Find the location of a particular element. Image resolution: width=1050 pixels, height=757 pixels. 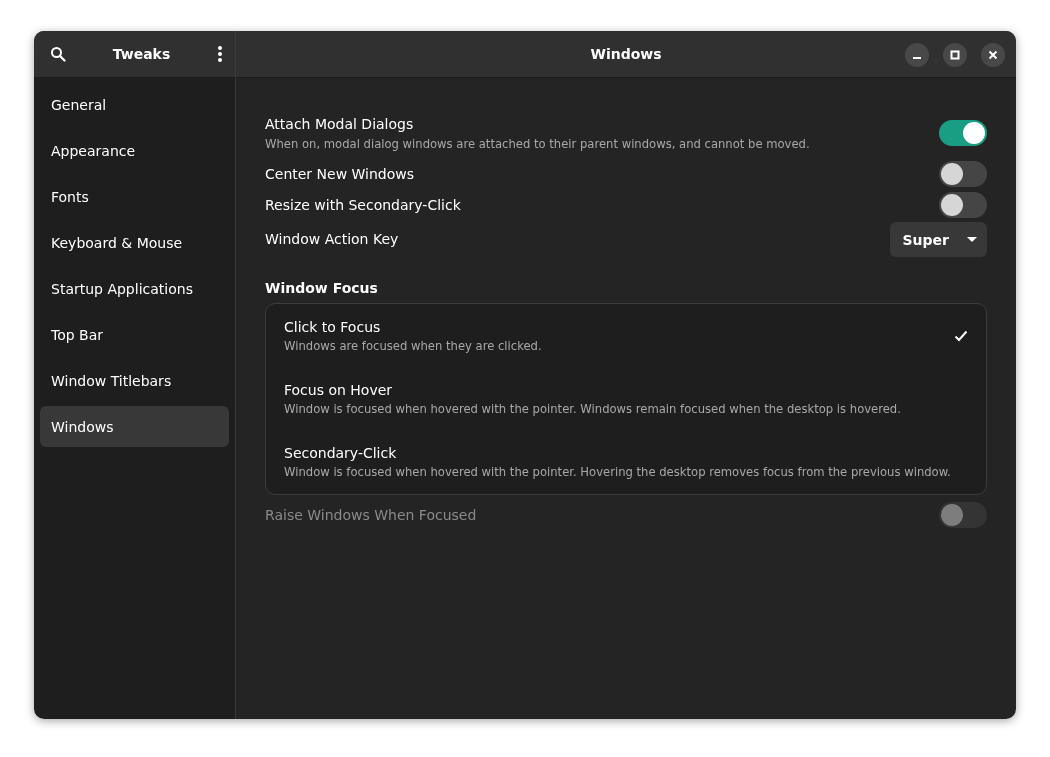

maximize-icon is located at coordinates (955, 55).